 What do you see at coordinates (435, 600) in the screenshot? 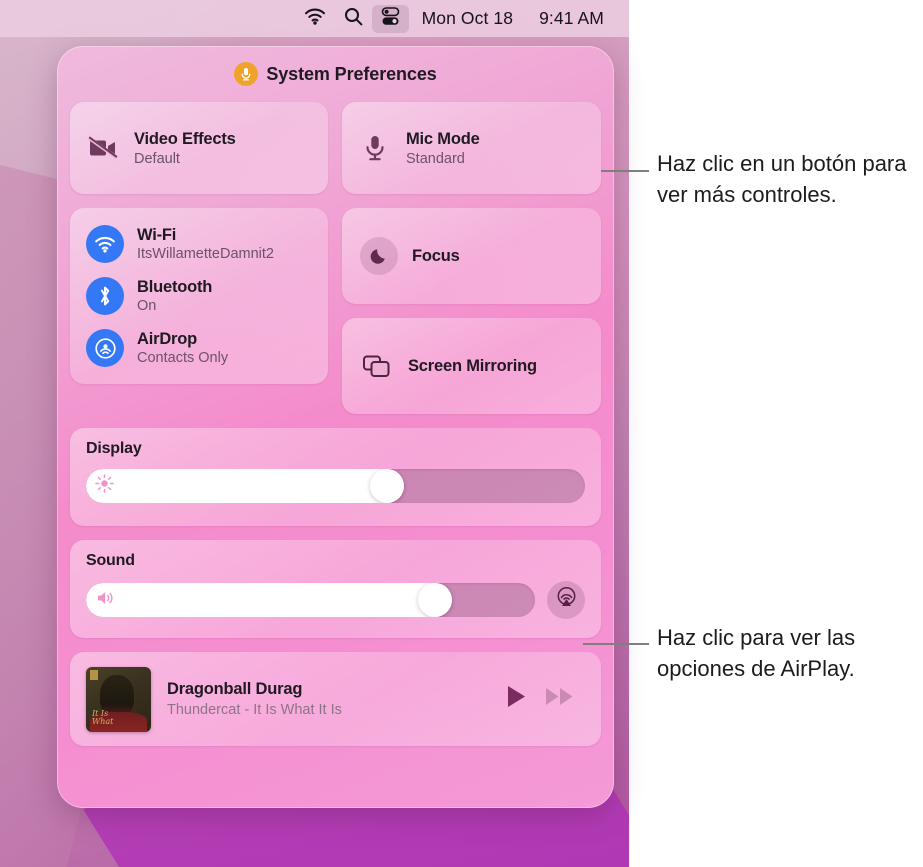
I see `sound-slider-knob` at bounding box center [435, 600].